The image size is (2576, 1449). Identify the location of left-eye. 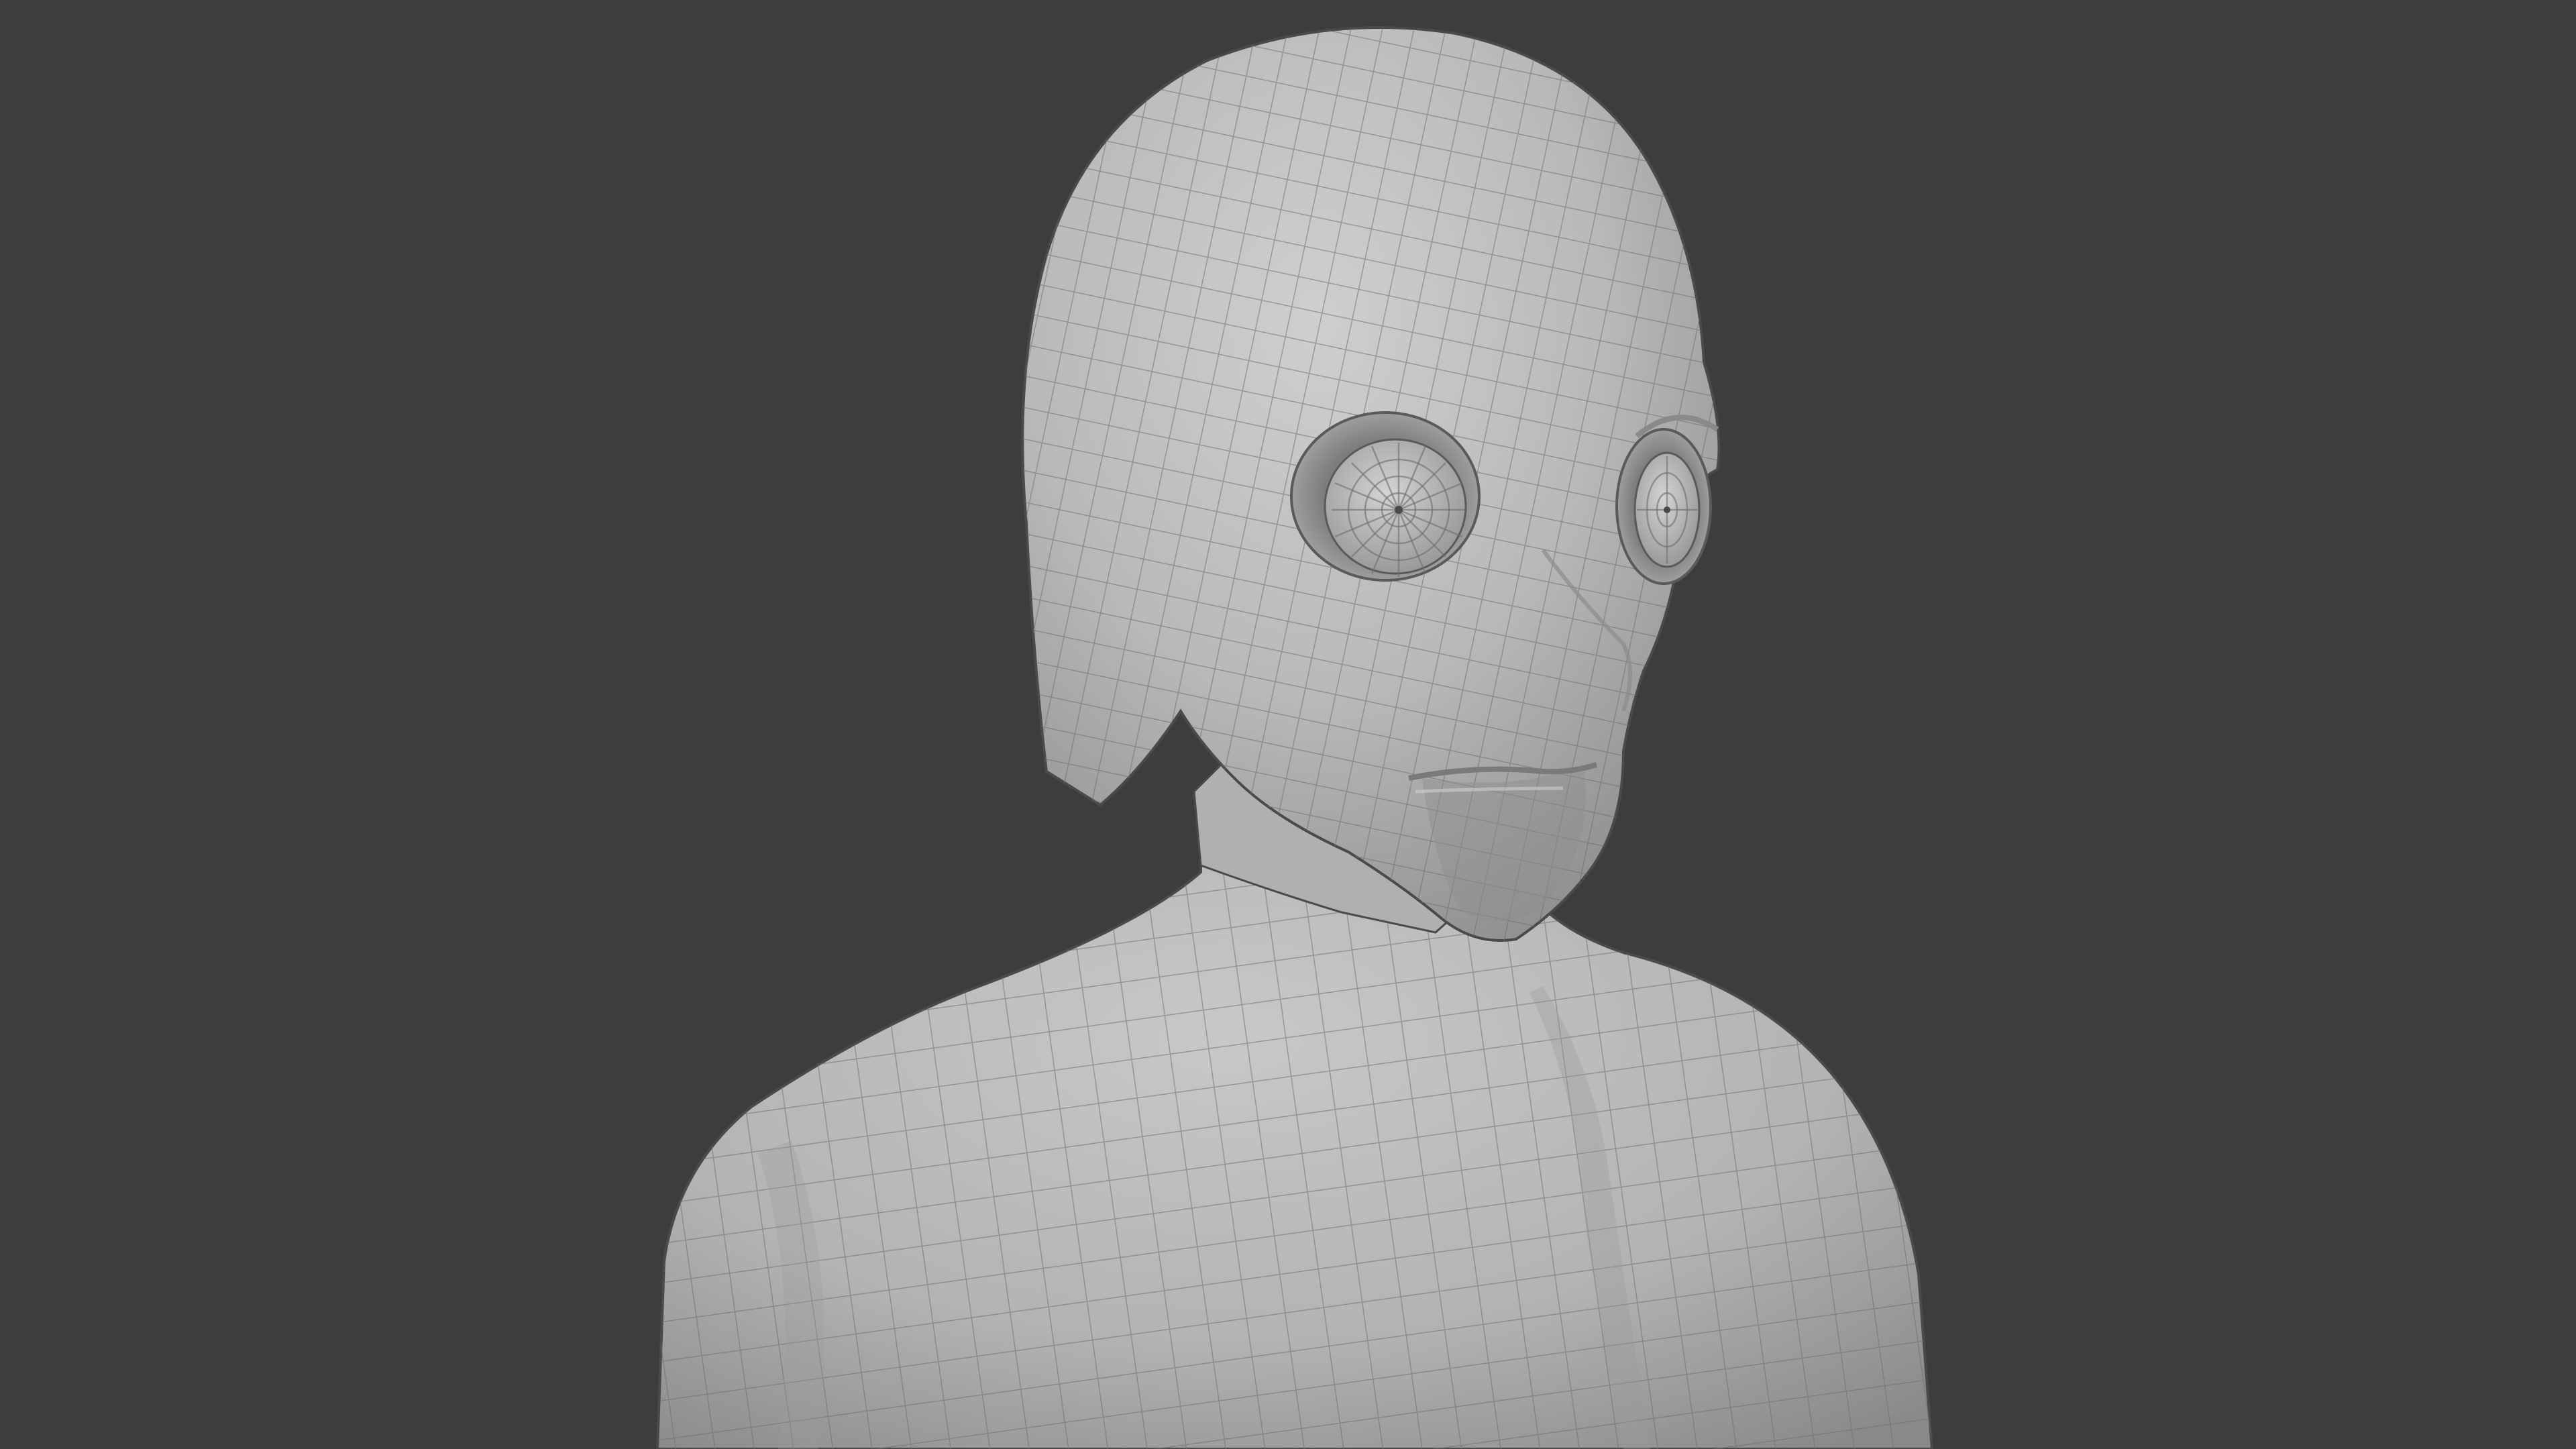
(1385, 496).